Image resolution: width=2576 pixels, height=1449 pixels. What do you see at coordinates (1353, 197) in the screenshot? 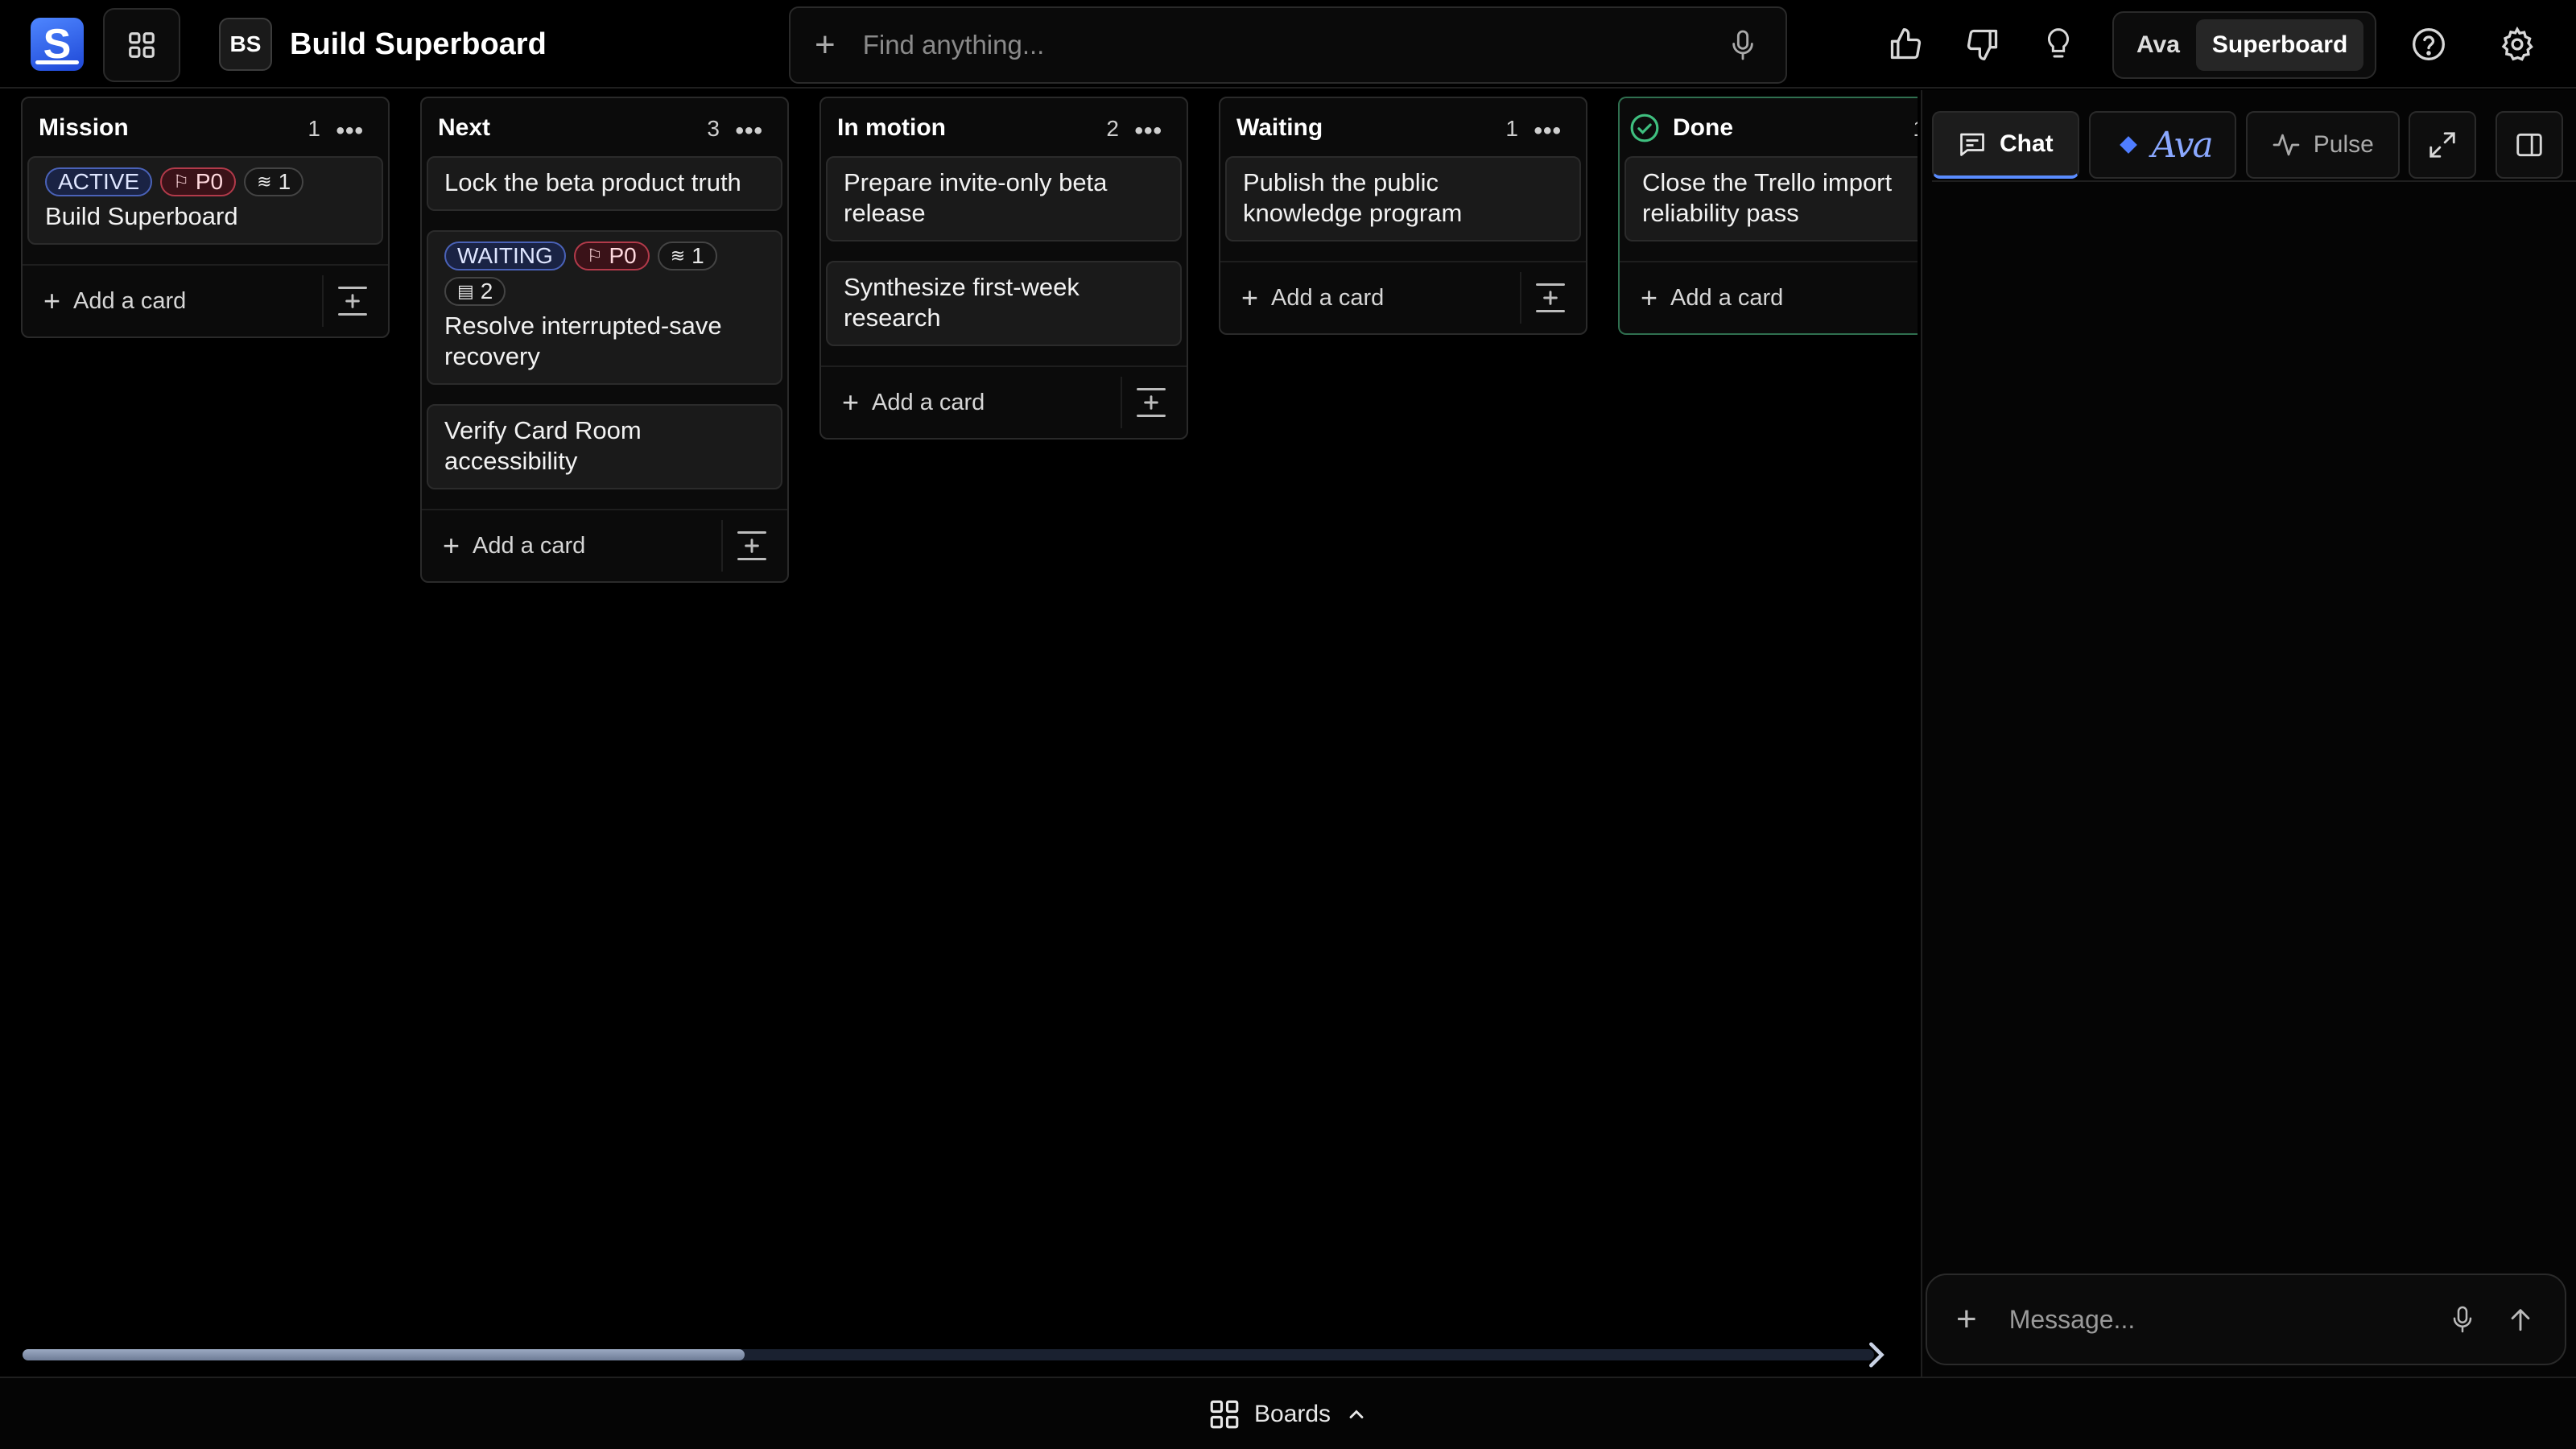
I see `card-title: Publish the public knowledge program` at bounding box center [1353, 197].